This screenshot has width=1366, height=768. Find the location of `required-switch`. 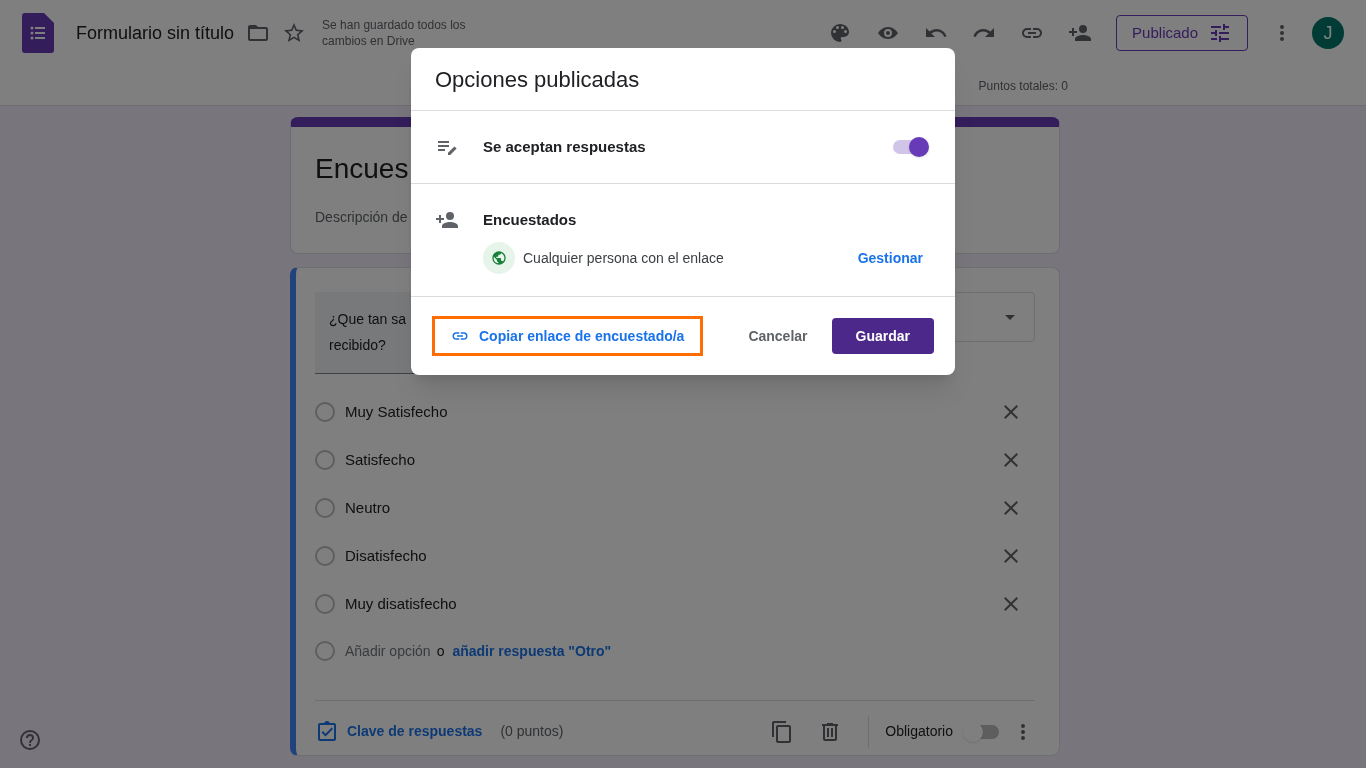

required-switch is located at coordinates (982, 731).